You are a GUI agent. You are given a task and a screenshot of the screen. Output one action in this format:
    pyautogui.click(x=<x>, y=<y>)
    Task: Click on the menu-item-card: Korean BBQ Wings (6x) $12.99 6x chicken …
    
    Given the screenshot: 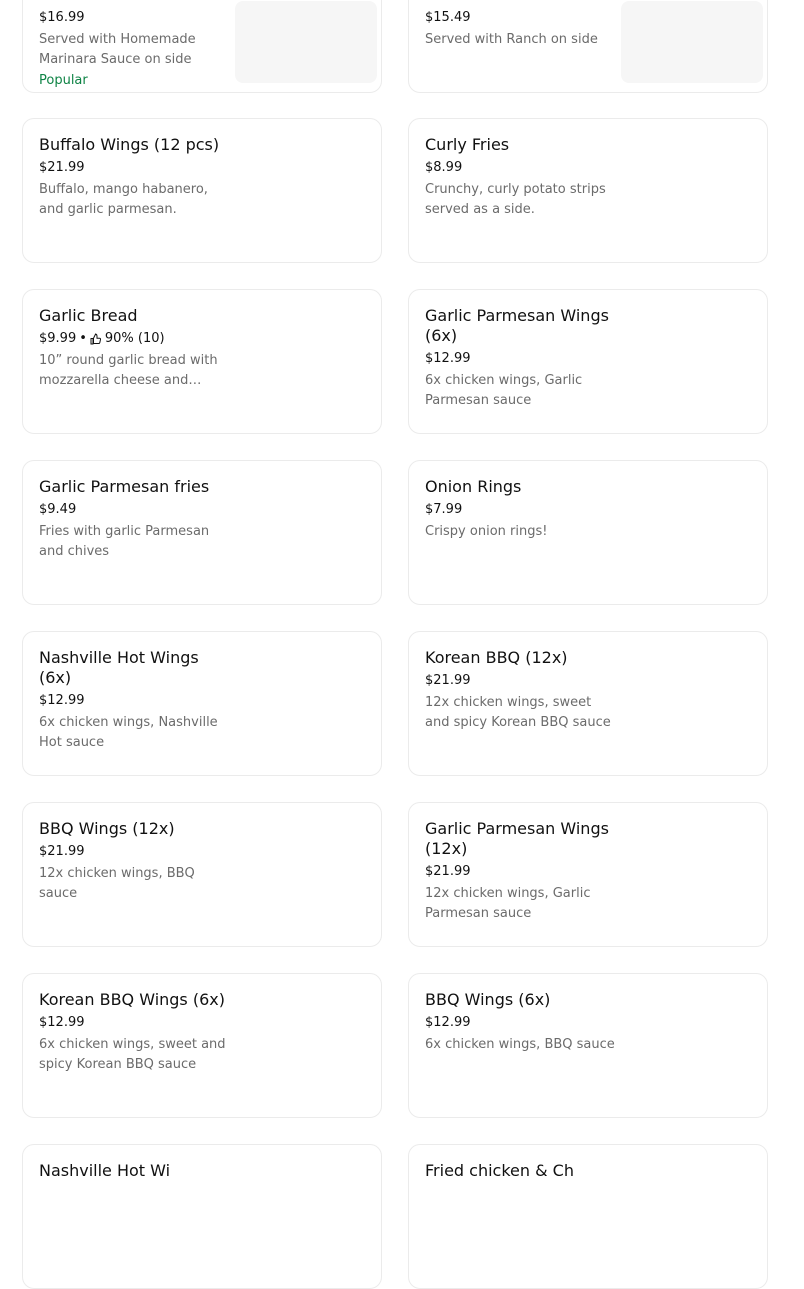 What is the action you would take?
    pyautogui.click(x=202, y=1045)
    